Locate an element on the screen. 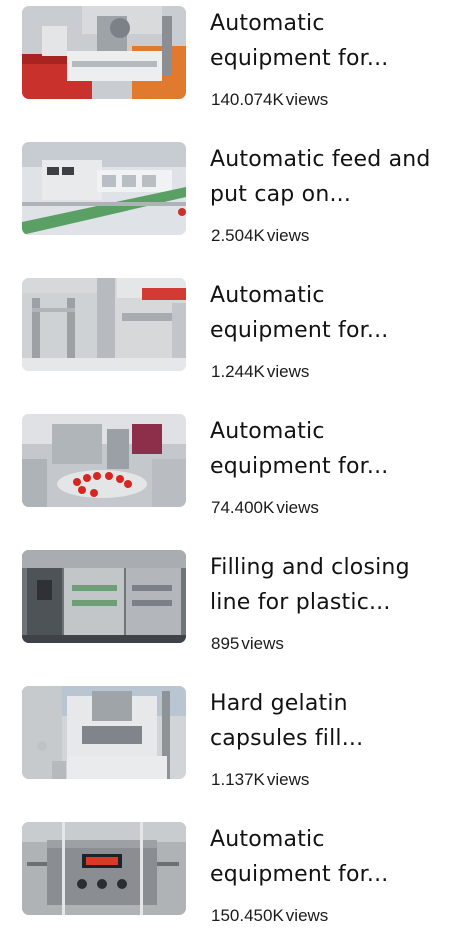 This screenshot has width=457, height=952. video-view-count: 2.504K views is located at coordinates (260, 236).